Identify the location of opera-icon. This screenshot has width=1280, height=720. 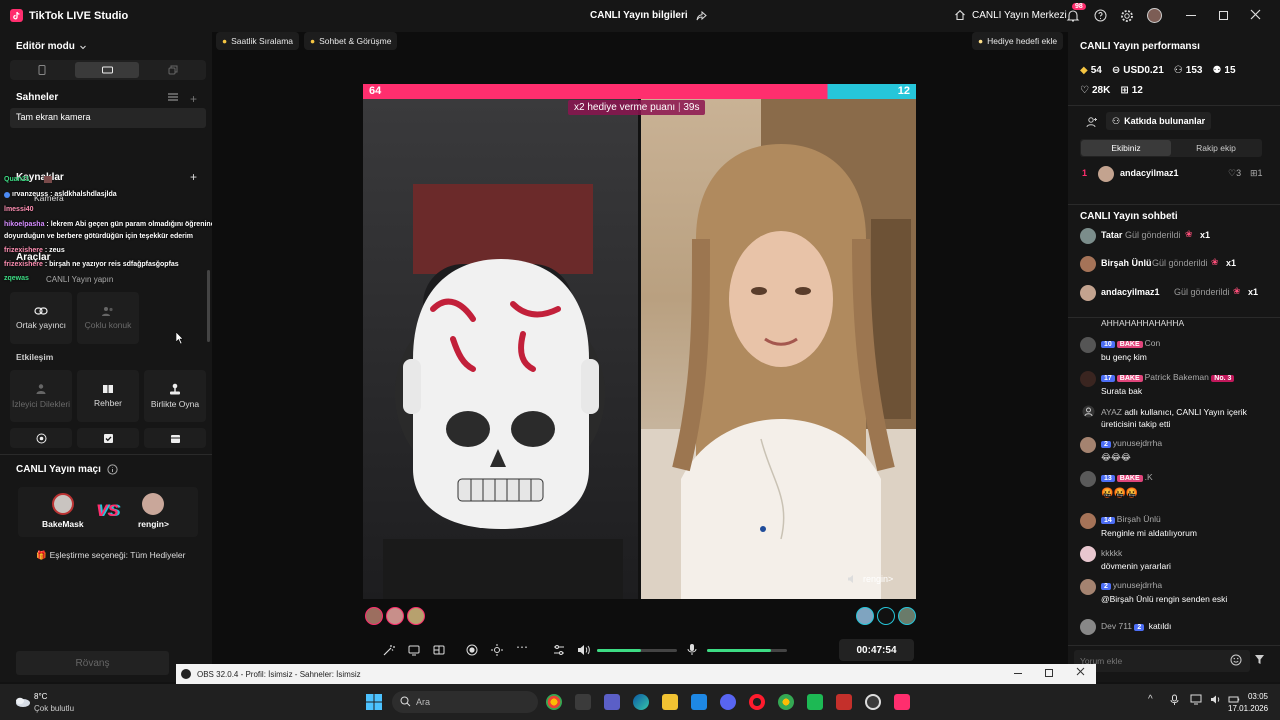
(757, 702).